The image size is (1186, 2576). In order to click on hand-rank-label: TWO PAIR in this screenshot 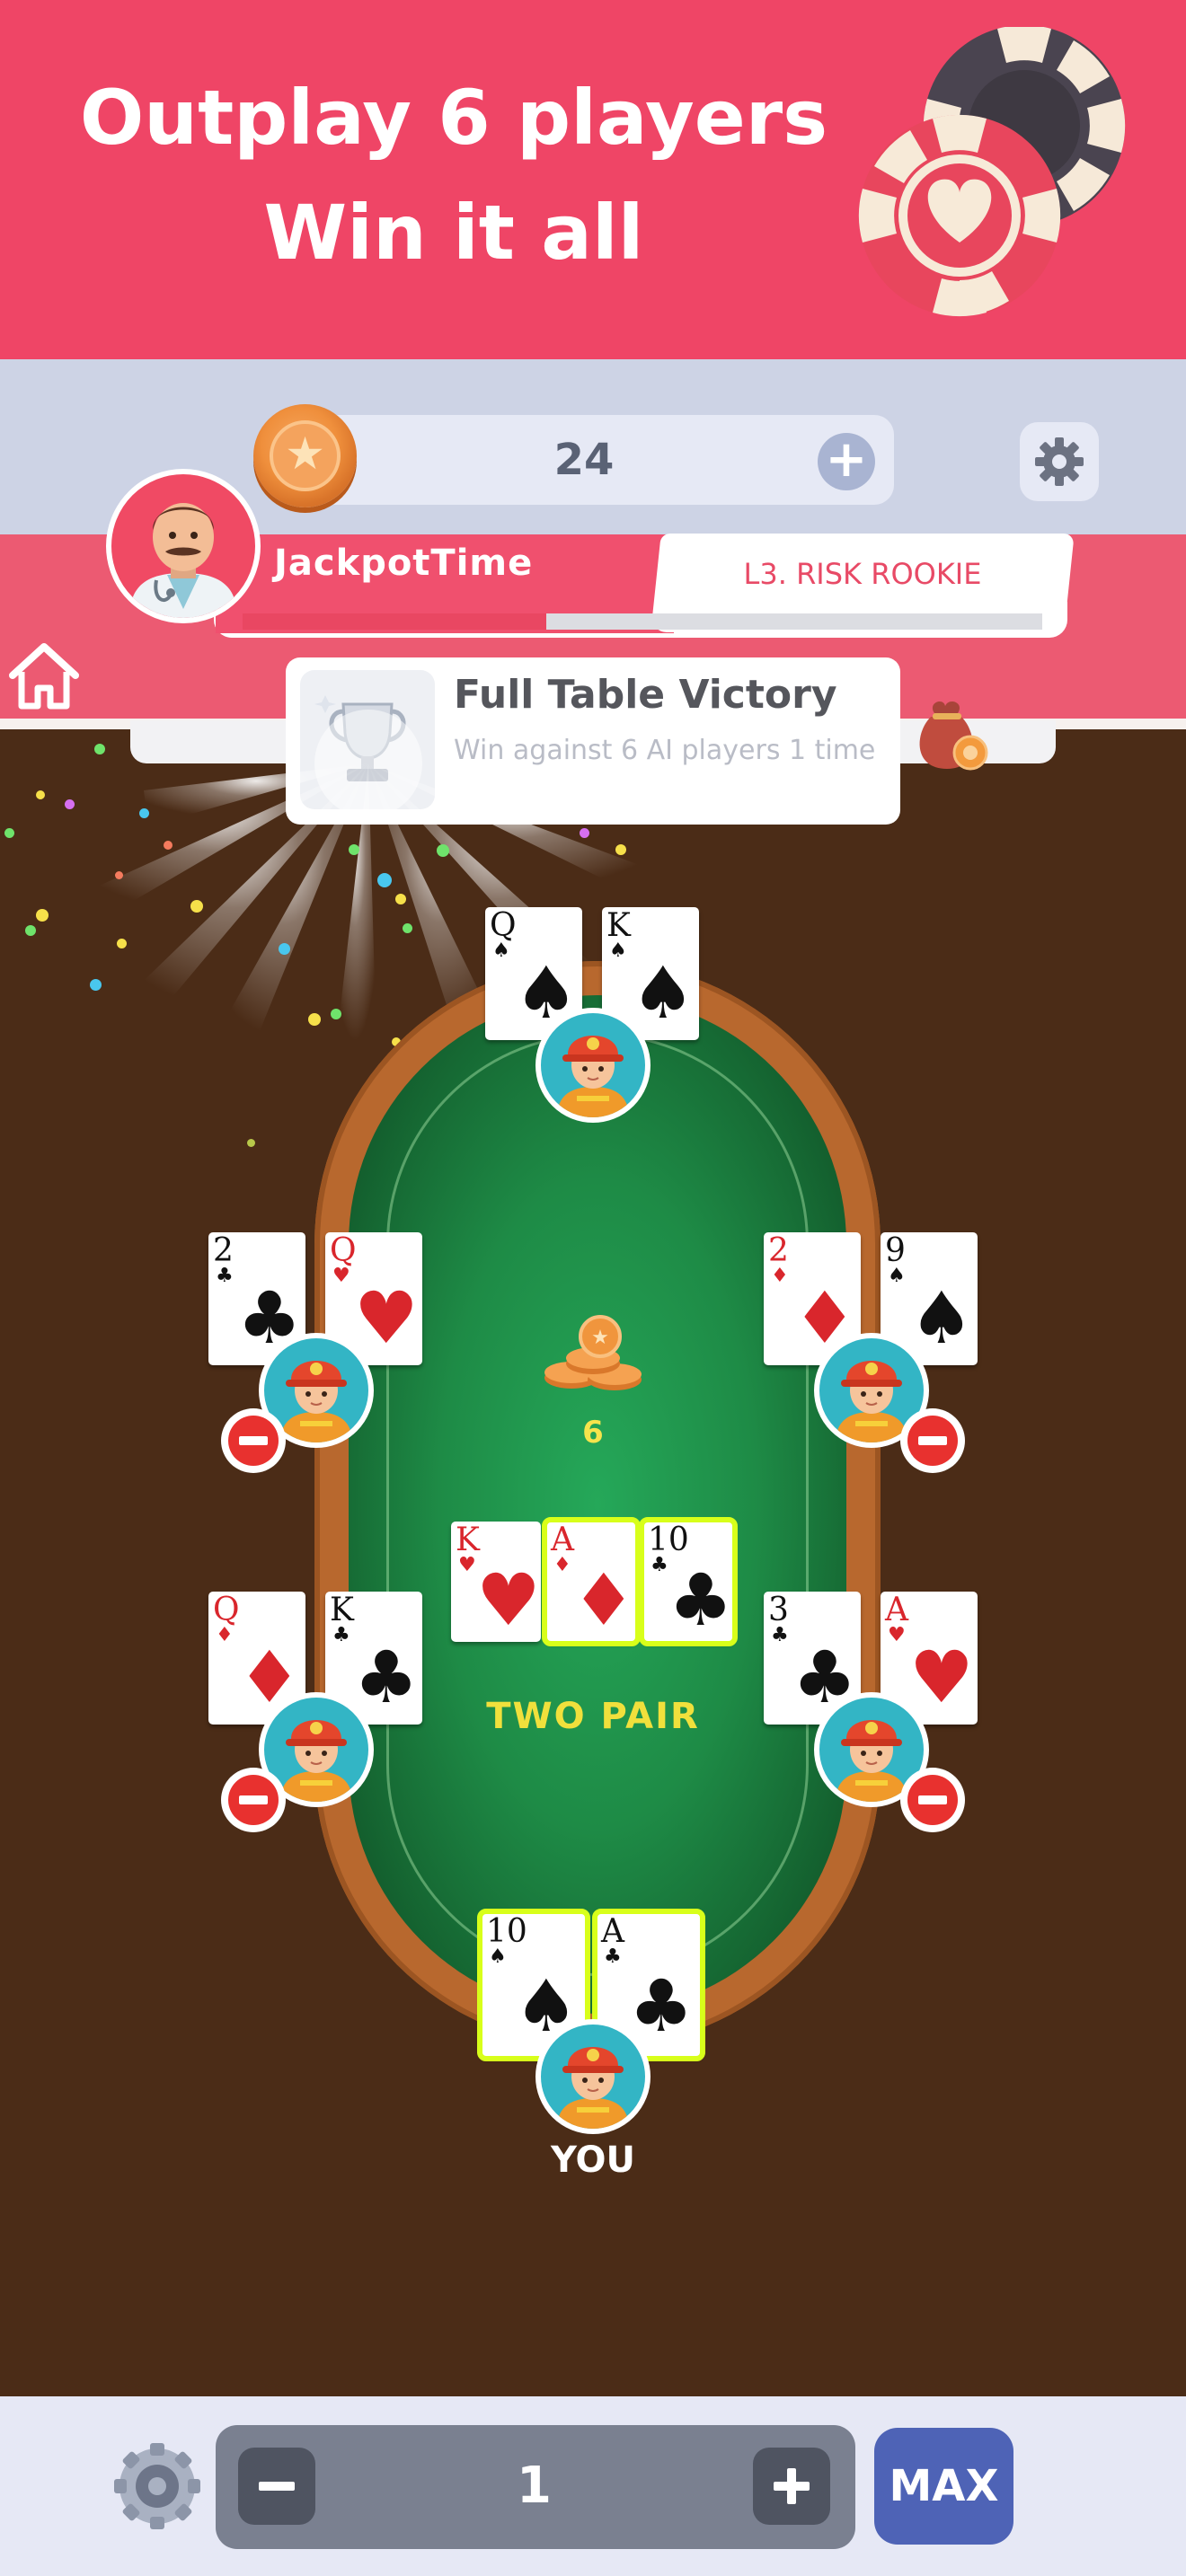, I will do `click(593, 1716)`.